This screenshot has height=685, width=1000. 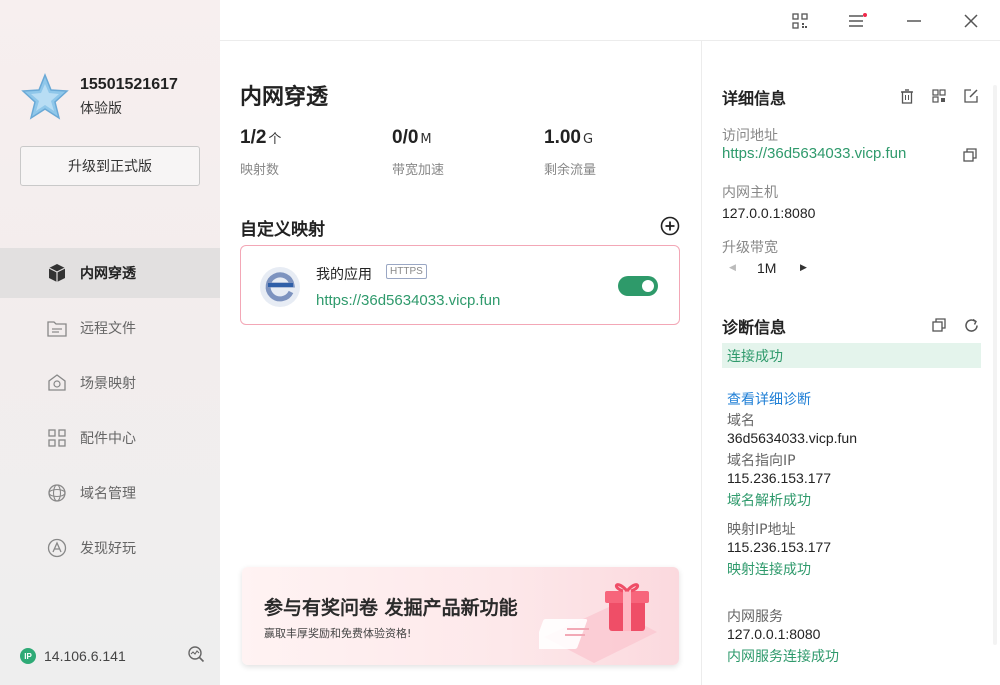 What do you see at coordinates (85, 656) in the screenshot?
I see `public-ip-value: 14.106.6.141` at bounding box center [85, 656].